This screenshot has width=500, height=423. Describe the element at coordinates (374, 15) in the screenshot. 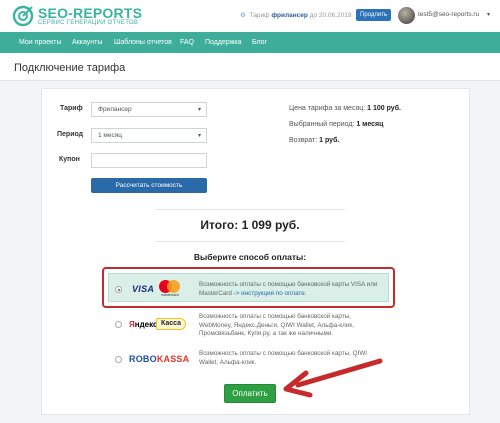

I see `extend-button: Продлить` at that location.